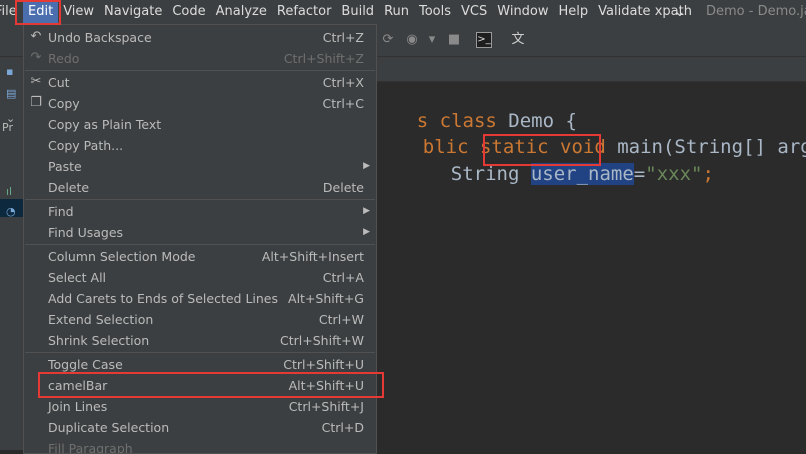  I want to click on terminal-icon: >_, so click(484, 40).